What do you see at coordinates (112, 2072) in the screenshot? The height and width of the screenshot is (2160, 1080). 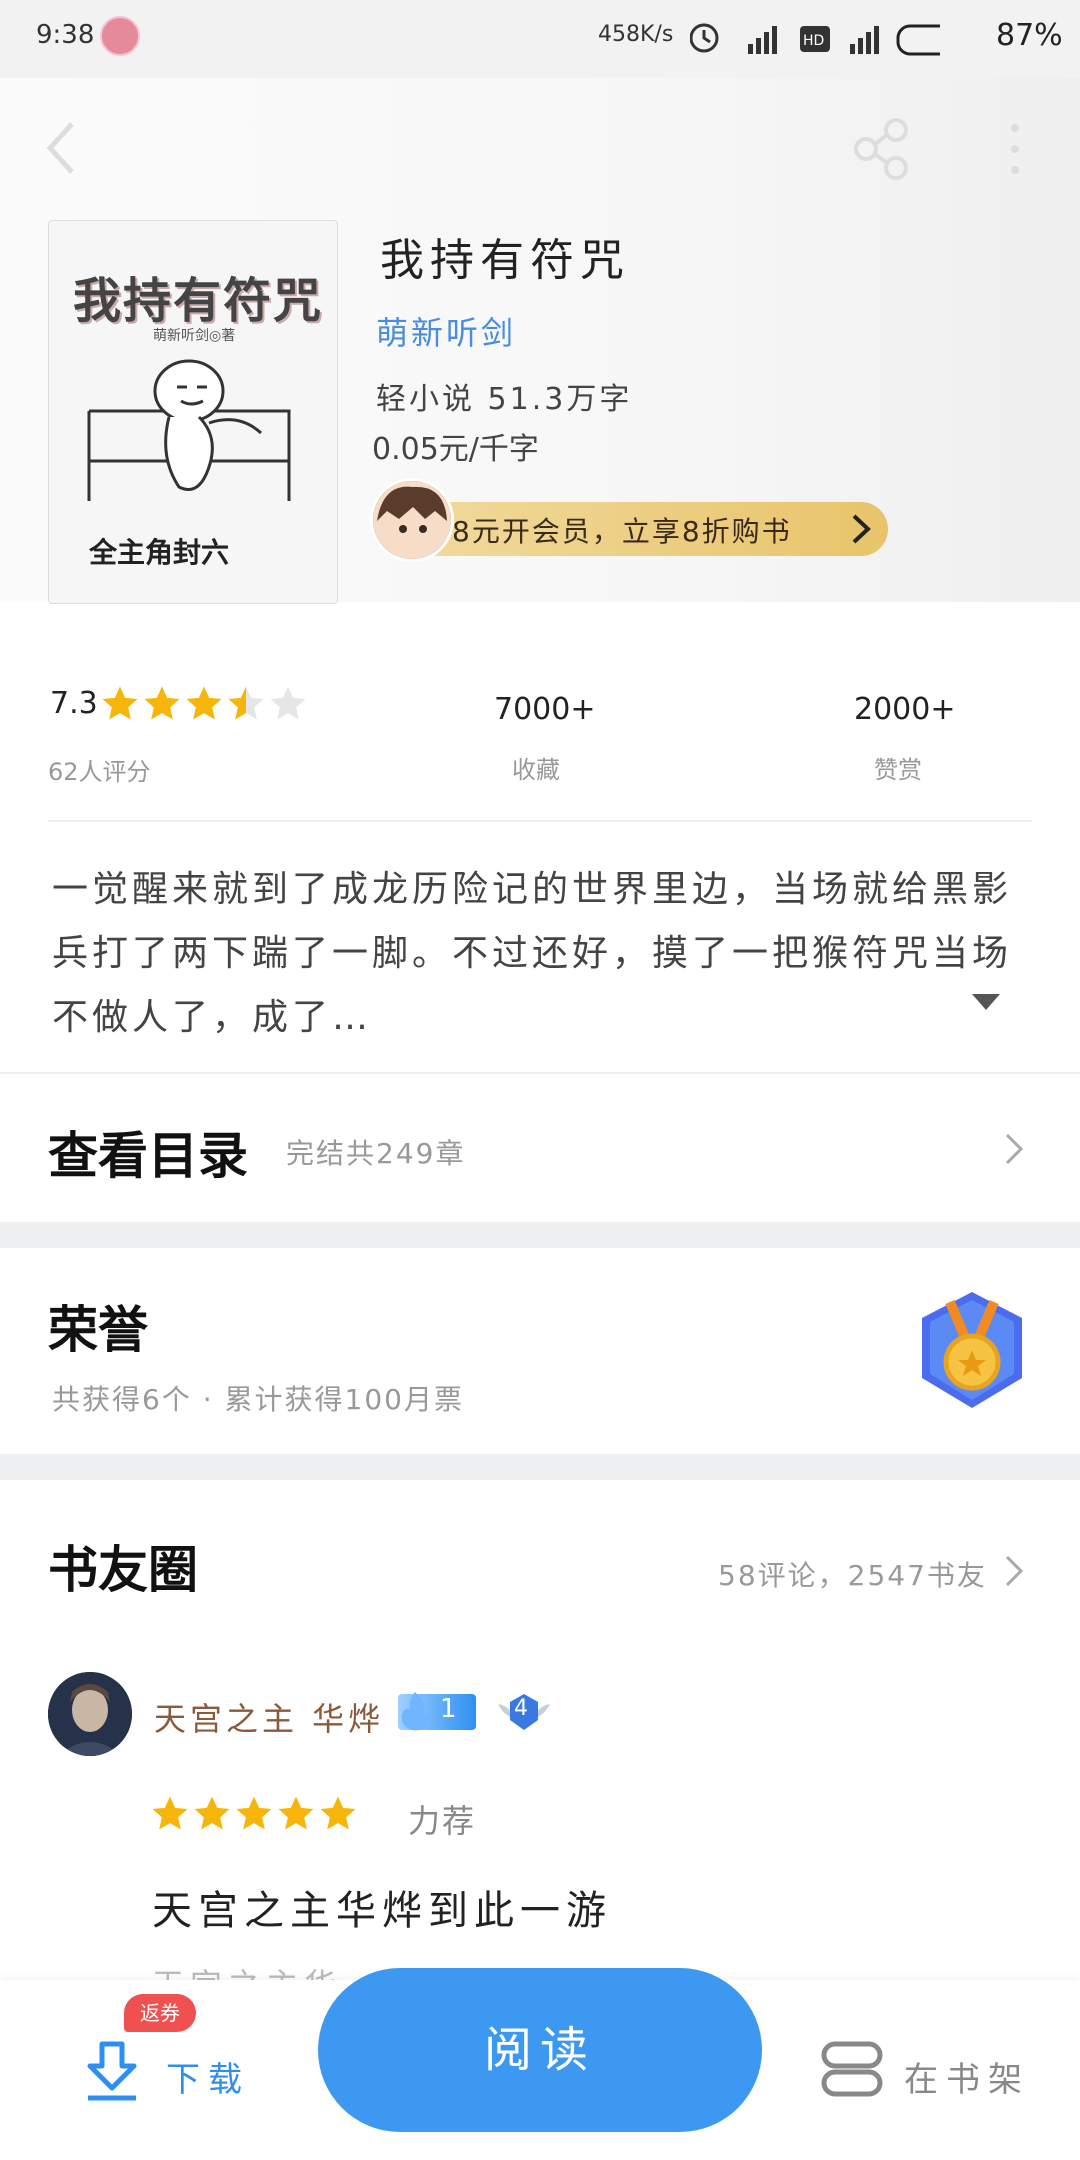 I see `download-icon` at bounding box center [112, 2072].